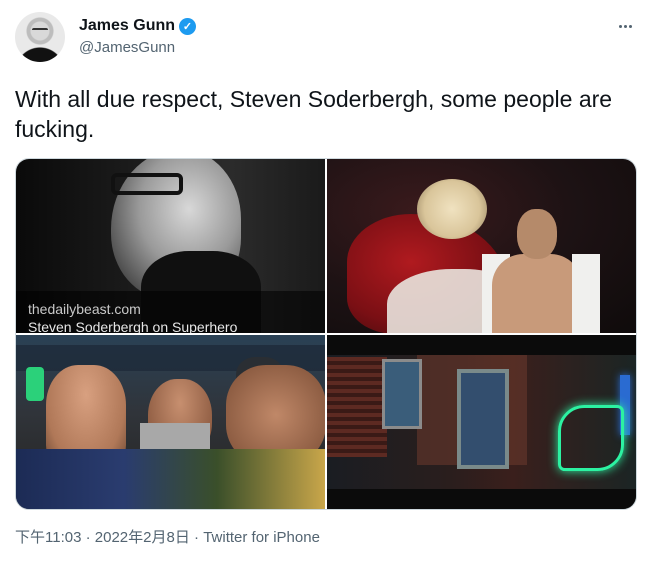 The image size is (647, 561). I want to click on link-card-source: thedailybeast.com, so click(84, 309).